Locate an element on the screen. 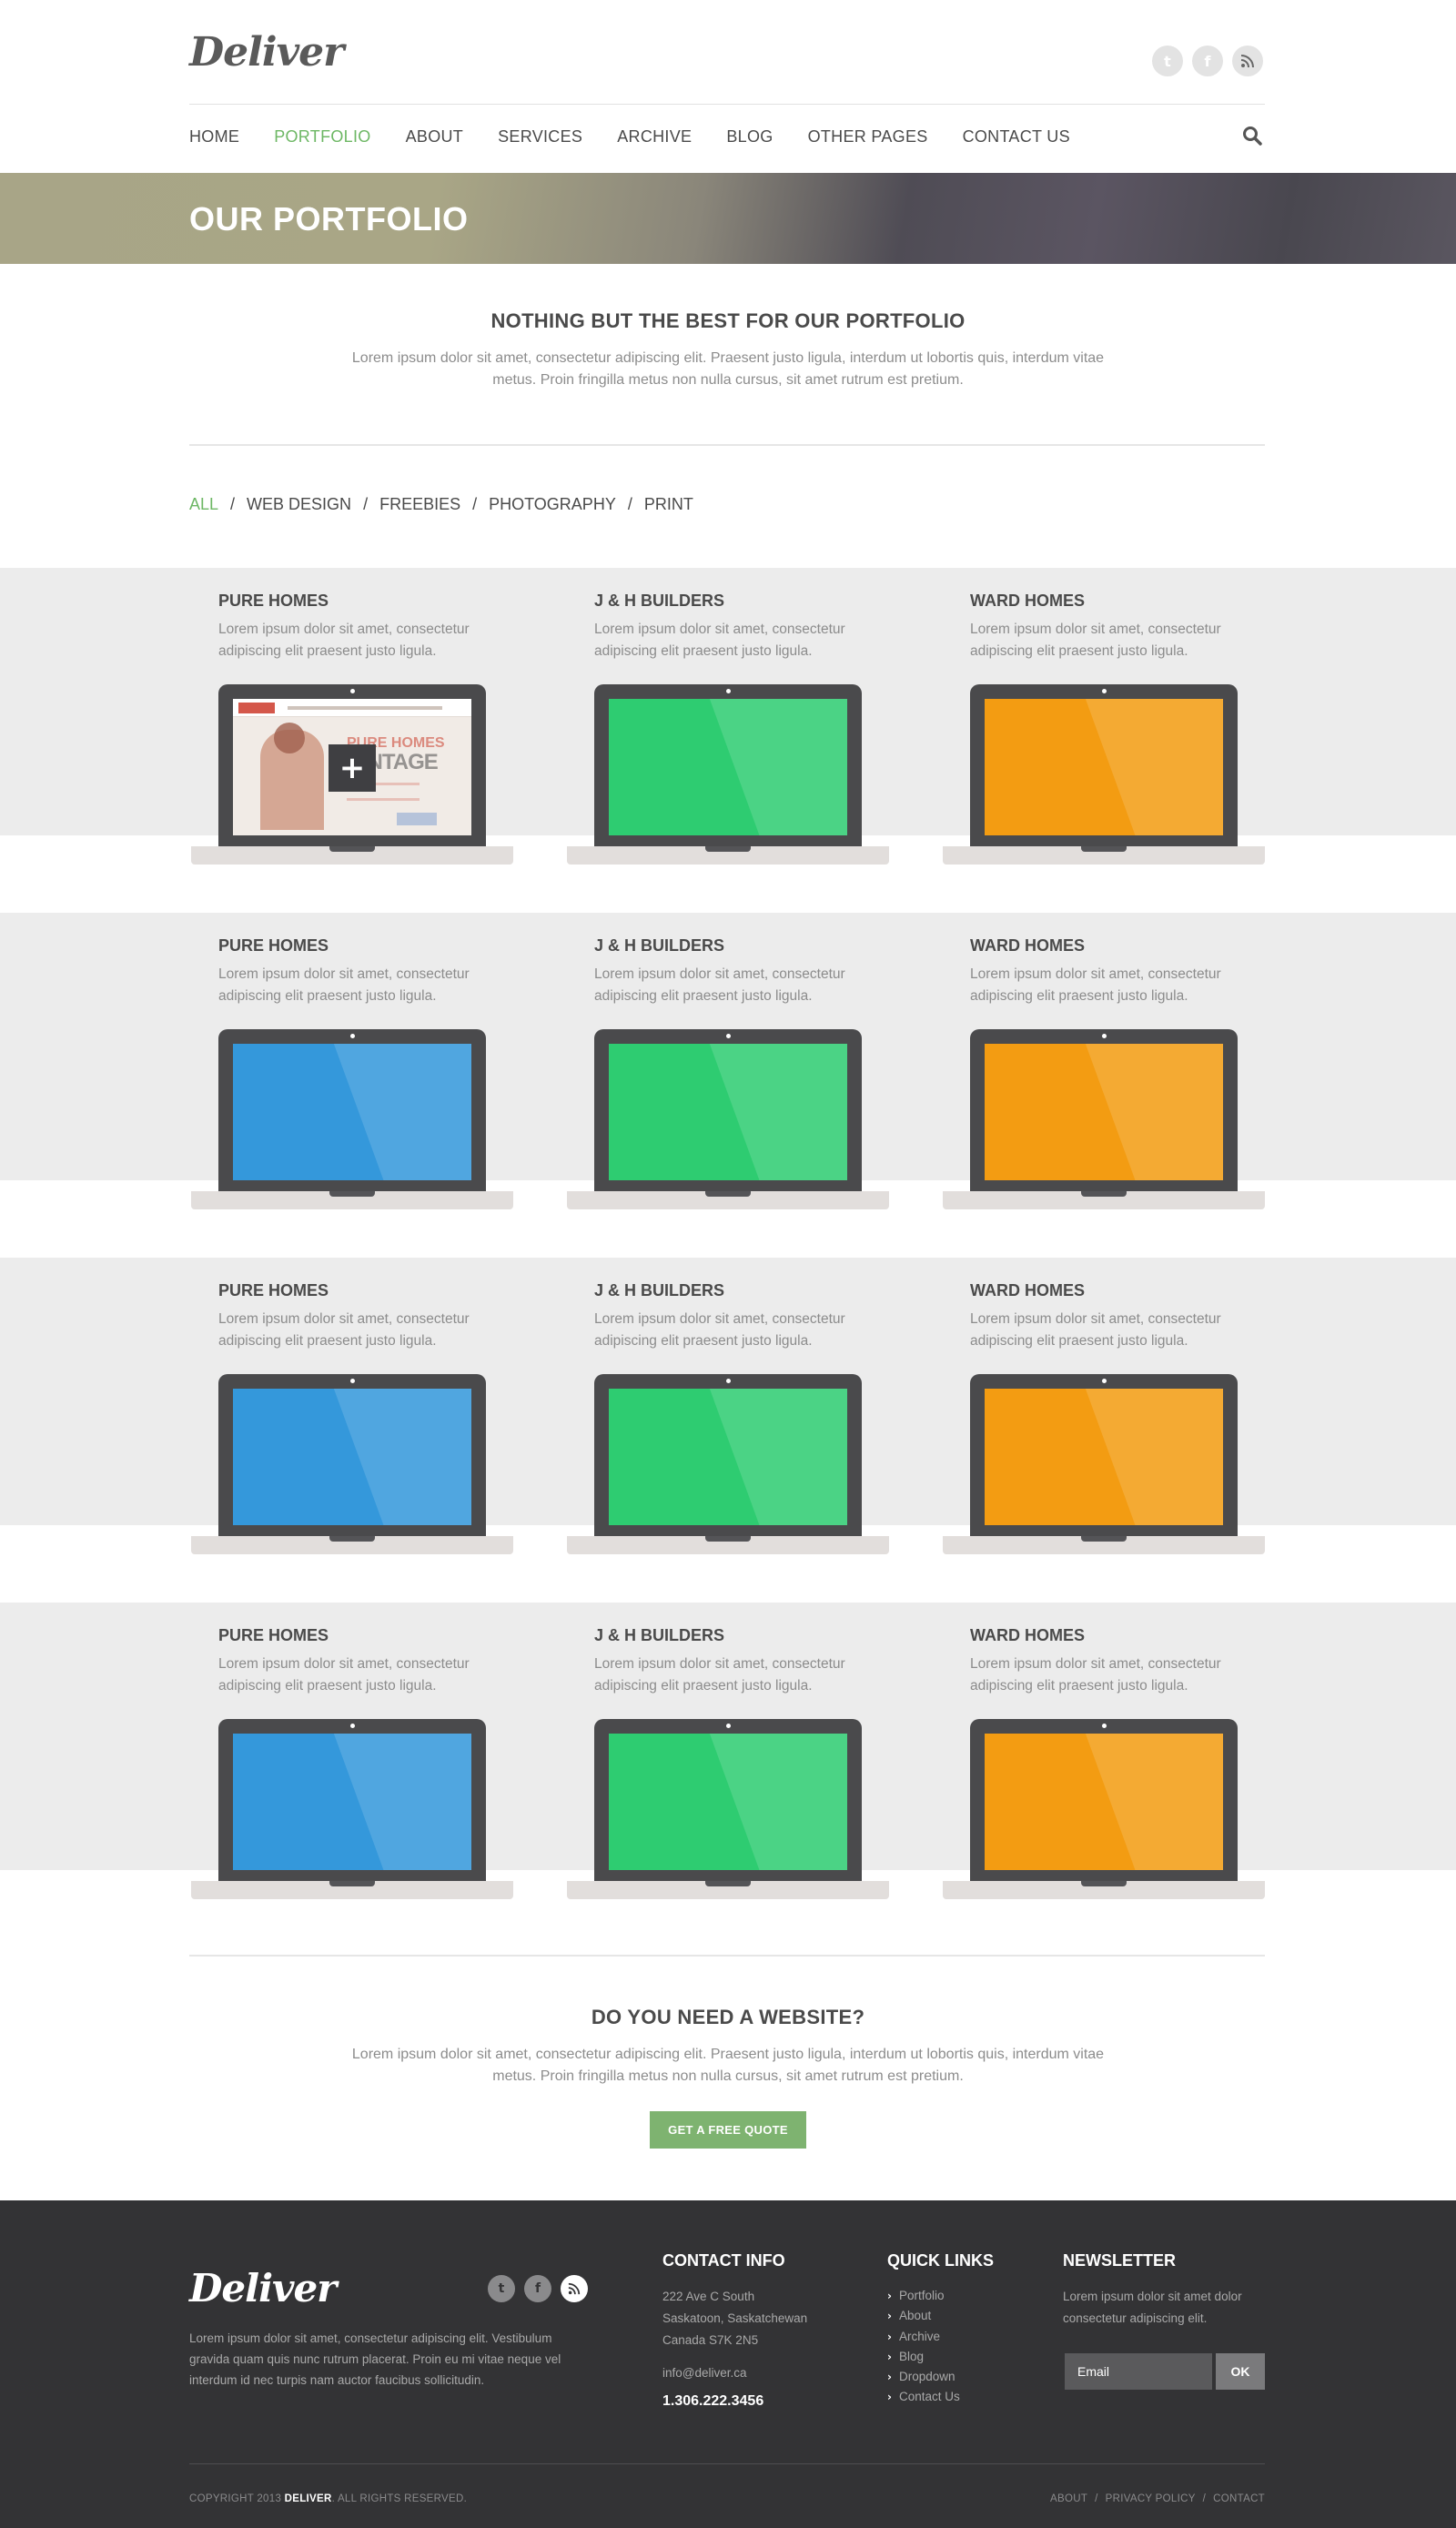 This screenshot has height=2528, width=1456. newsletter-email-input is located at coordinates (1139, 2371).